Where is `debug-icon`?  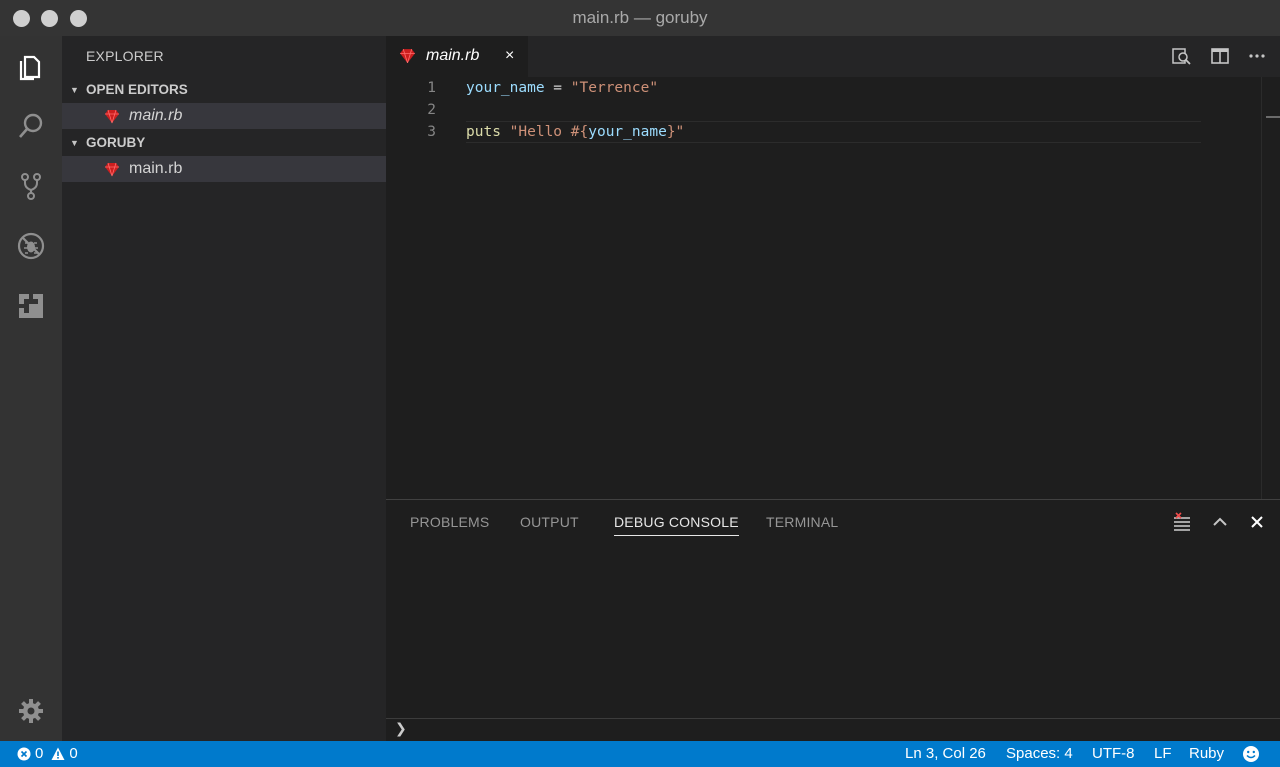
debug-icon is located at coordinates (31, 246).